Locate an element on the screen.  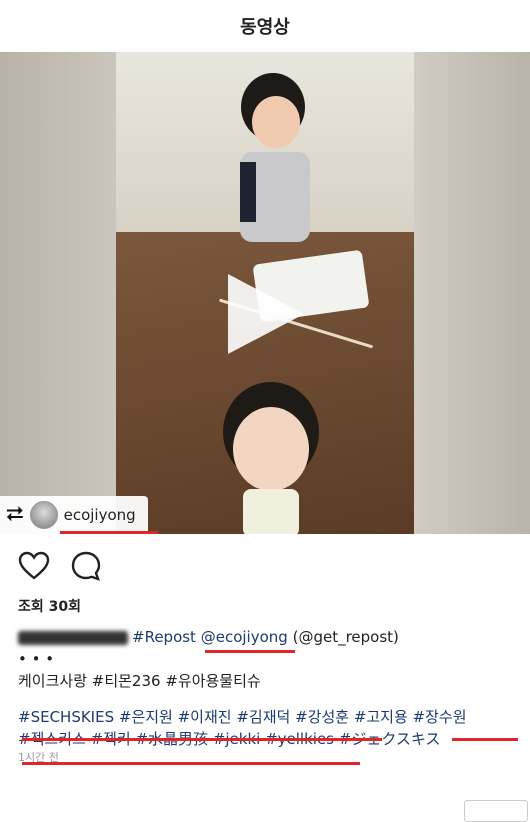
child-figure is located at coordinates (275, 157).